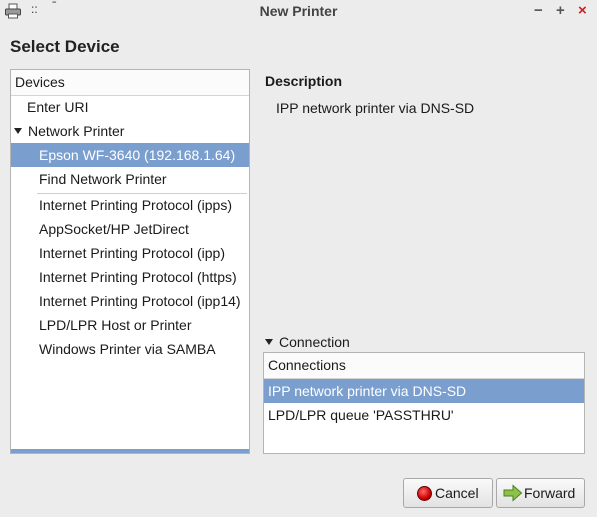 This screenshot has width=597, height=517. I want to click on tree-item-ipp14: Internet Printing Protocol (ipp14), so click(140, 301).